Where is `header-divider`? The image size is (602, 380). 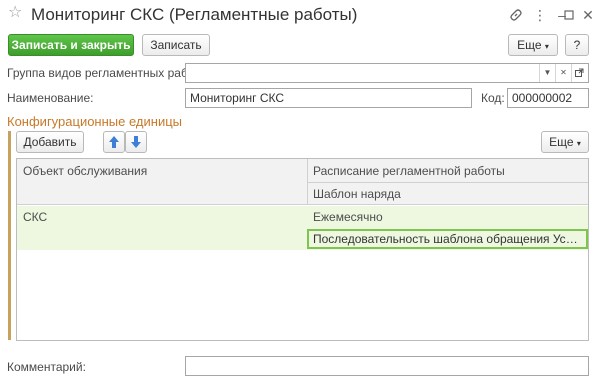
header-divider is located at coordinates (447, 182).